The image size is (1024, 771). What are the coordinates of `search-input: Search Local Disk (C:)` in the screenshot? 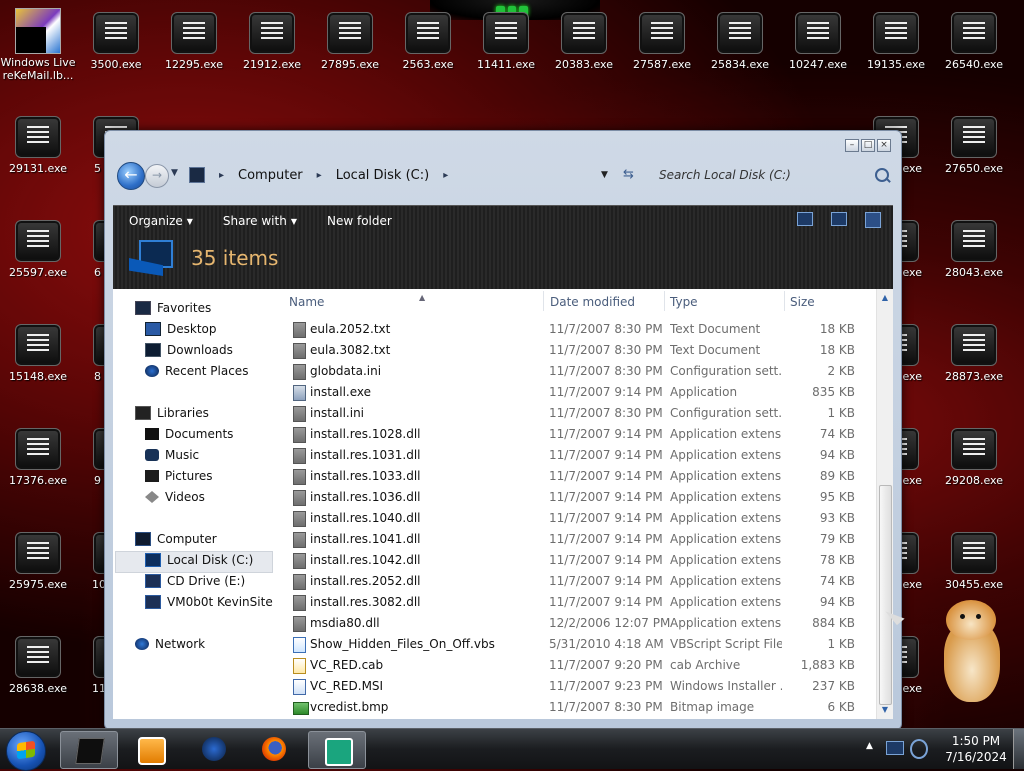 It's located at (775, 175).